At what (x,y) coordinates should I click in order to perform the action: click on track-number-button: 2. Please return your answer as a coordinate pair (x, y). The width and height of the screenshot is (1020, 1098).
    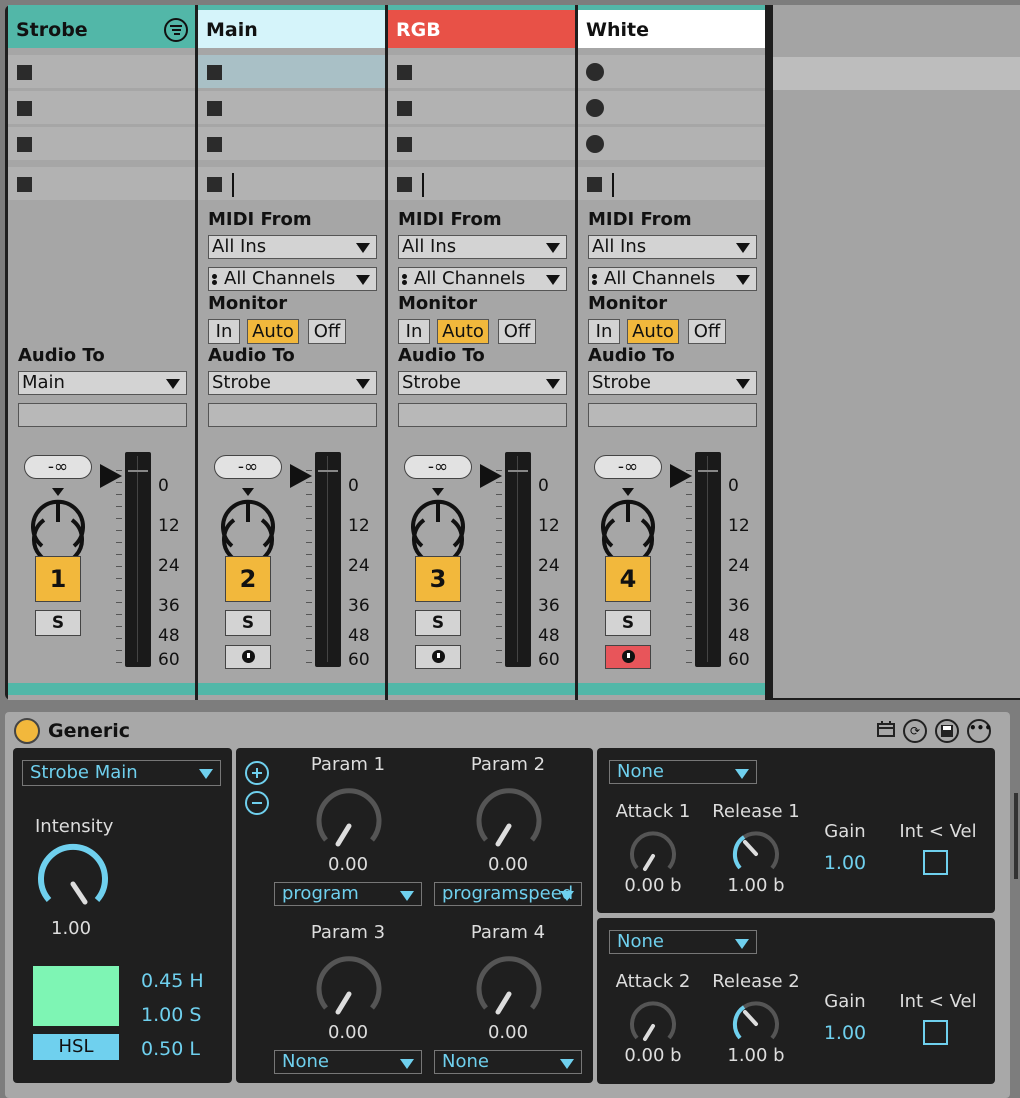
    Looking at the image, I should click on (248, 579).